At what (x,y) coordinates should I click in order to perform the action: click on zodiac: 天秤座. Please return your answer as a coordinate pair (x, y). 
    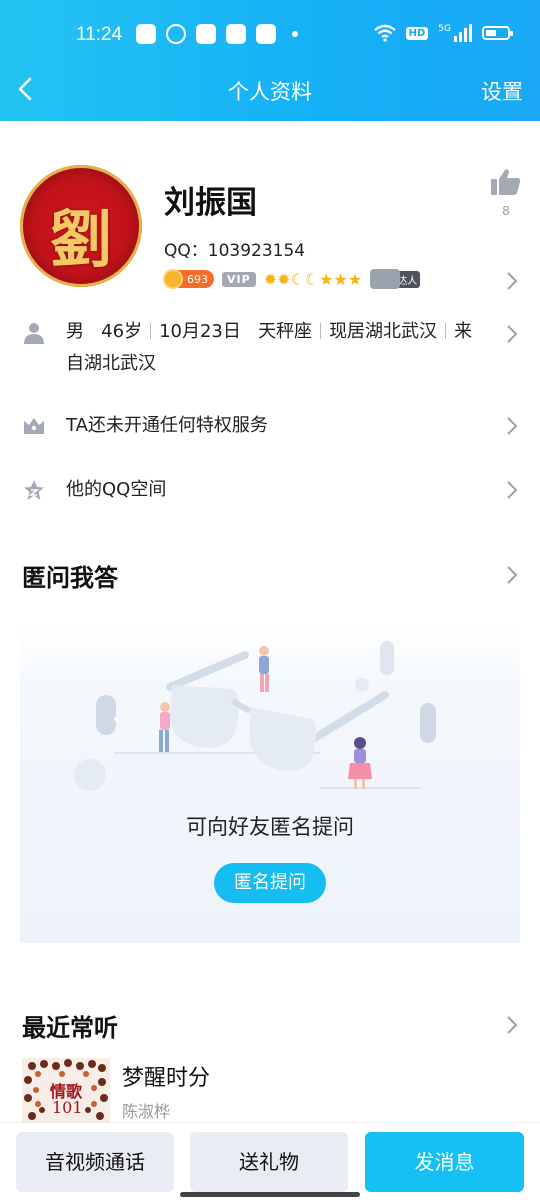
    Looking at the image, I should click on (285, 331).